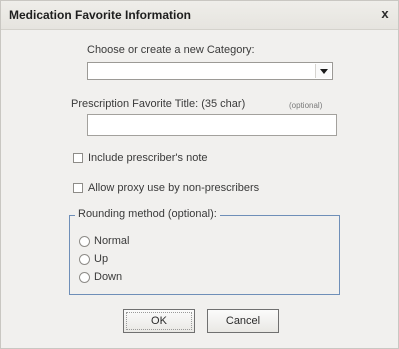 Image resolution: width=399 pixels, height=349 pixels. Describe the element at coordinates (108, 277) in the screenshot. I see `down-label: Down` at that location.